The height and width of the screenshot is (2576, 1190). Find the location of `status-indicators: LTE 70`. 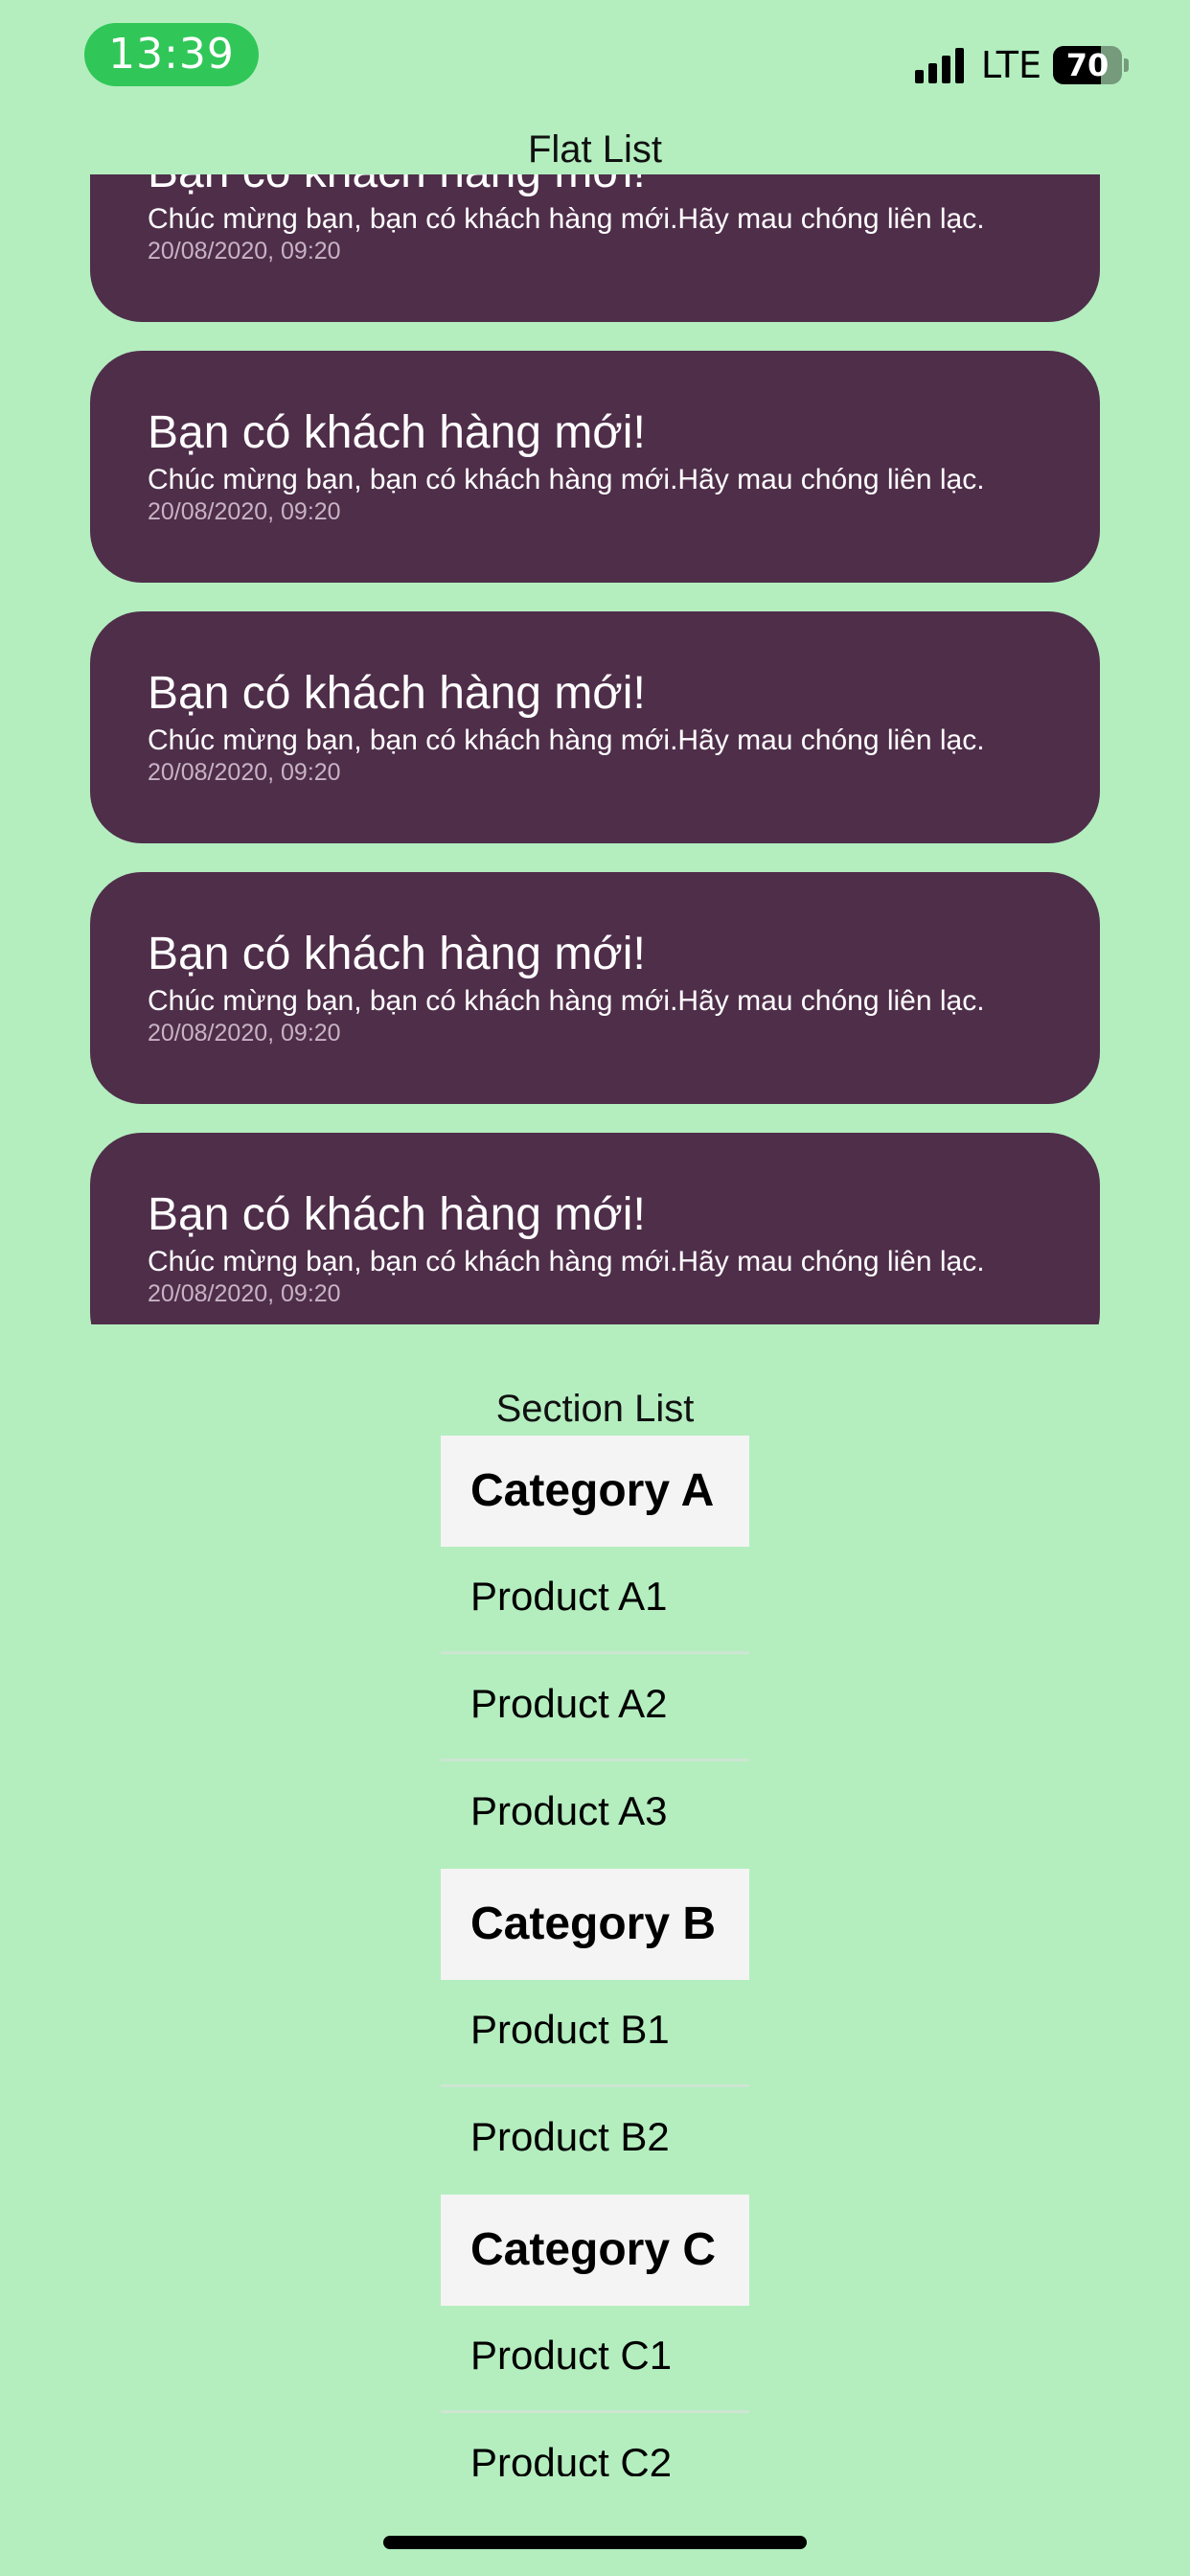

status-indicators: LTE 70 is located at coordinates (1021, 65).